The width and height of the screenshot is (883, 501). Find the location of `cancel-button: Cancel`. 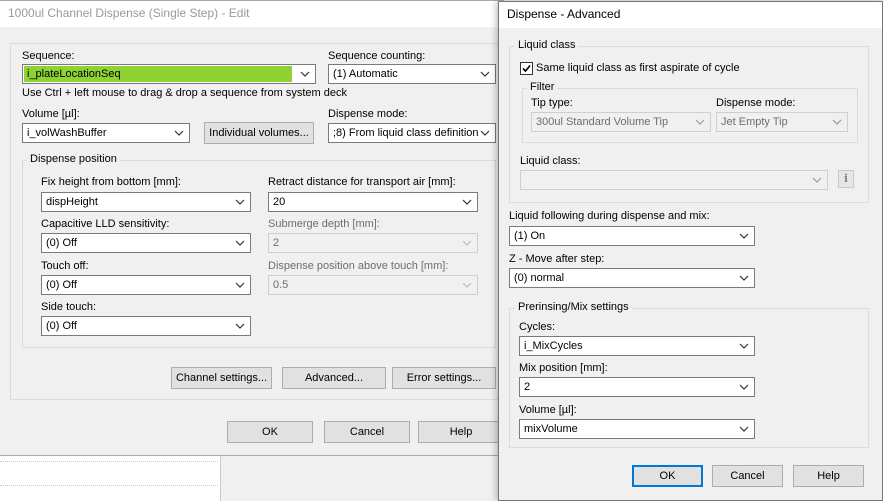

cancel-button: Cancel is located at coordinates (367, 432).